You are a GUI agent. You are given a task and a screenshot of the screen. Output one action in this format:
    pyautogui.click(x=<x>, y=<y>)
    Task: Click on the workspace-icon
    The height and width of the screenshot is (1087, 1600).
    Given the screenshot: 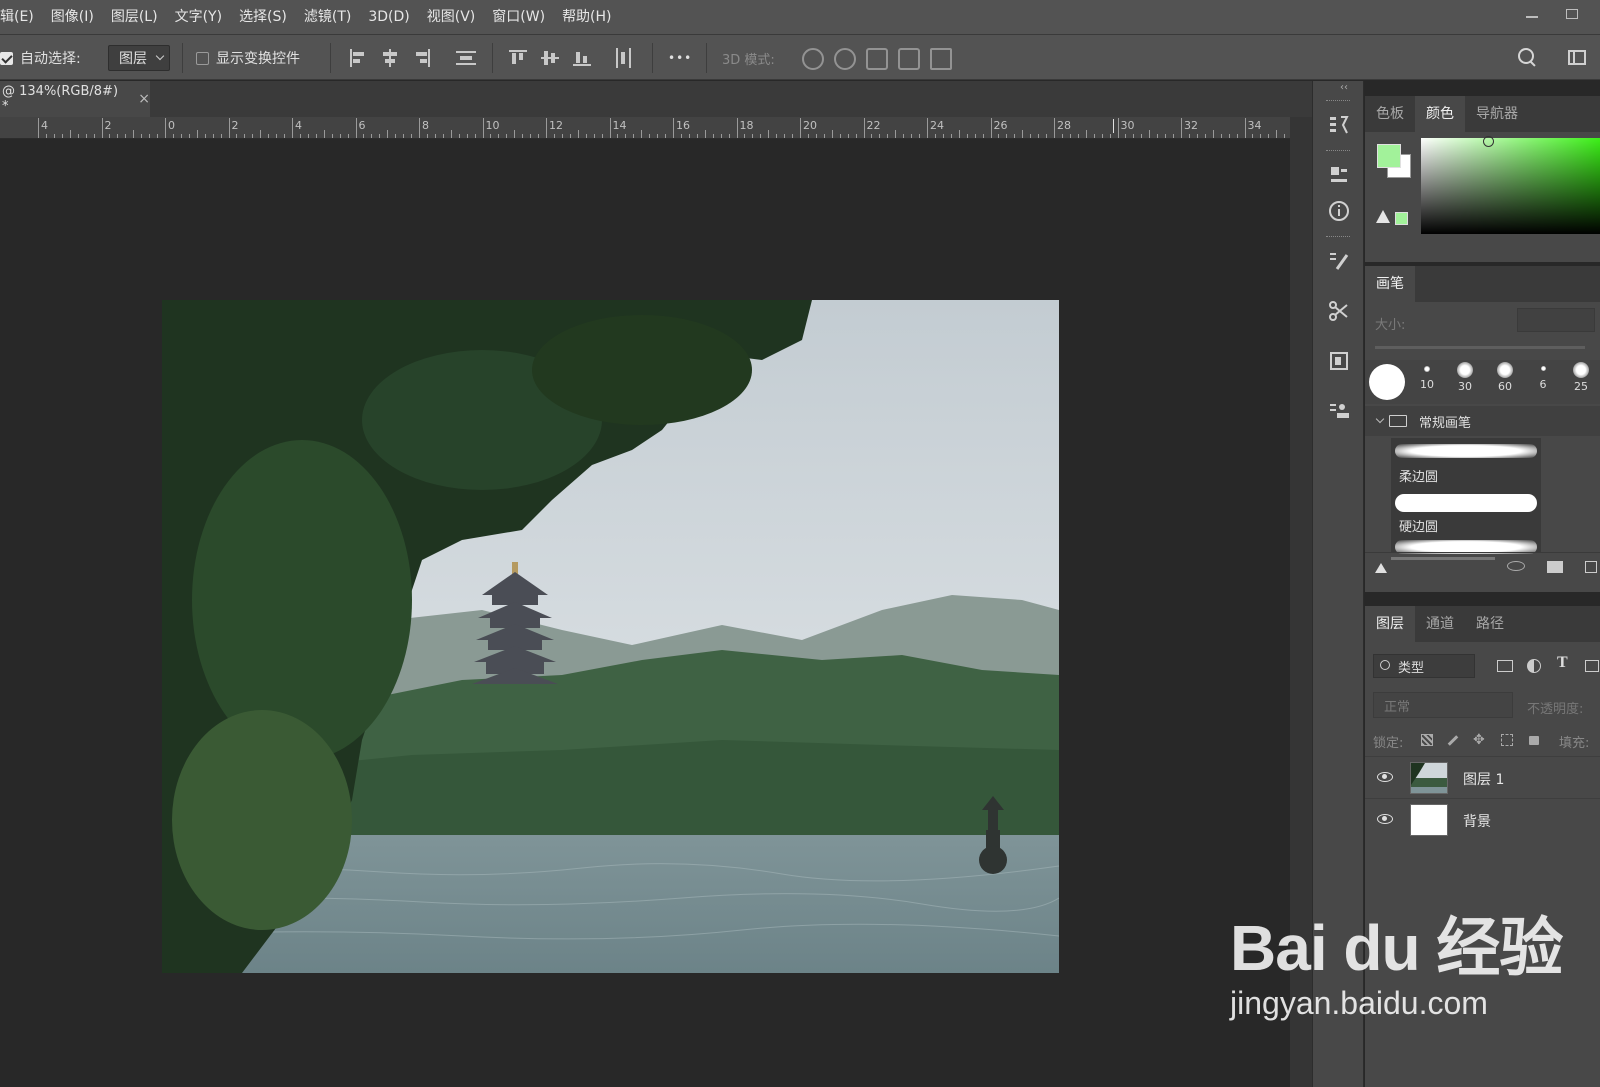 What is the action you would take?
    pyautogui.click(x=1577, y=57)
    